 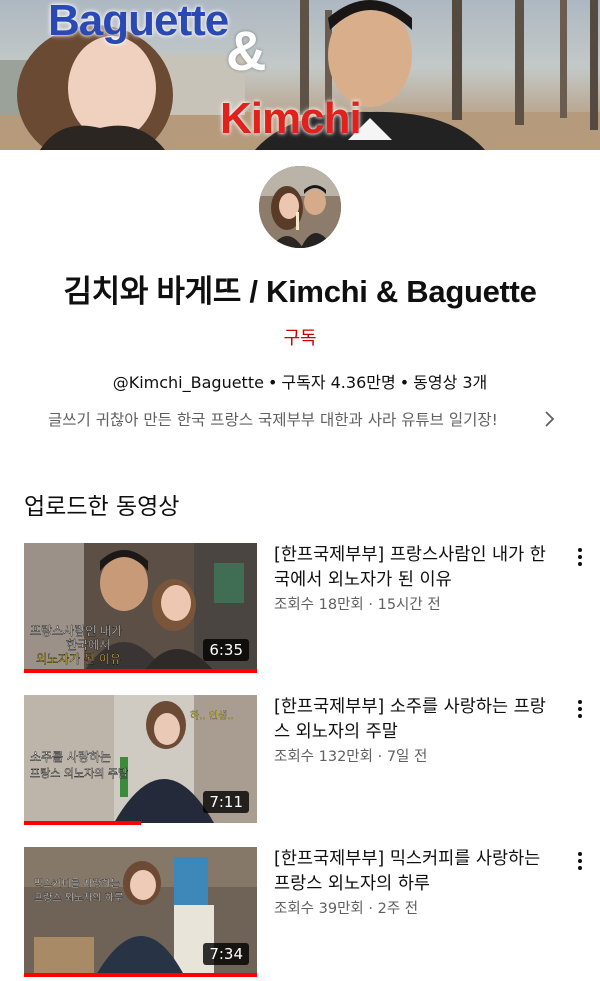 What do you see at coordinates (140, 911) in the screenshot?
I see `video-thumbnail: 믹스커피를 사랑하는 프랑스 외노자의 하루 7:34` at bounding box center [140, 911].